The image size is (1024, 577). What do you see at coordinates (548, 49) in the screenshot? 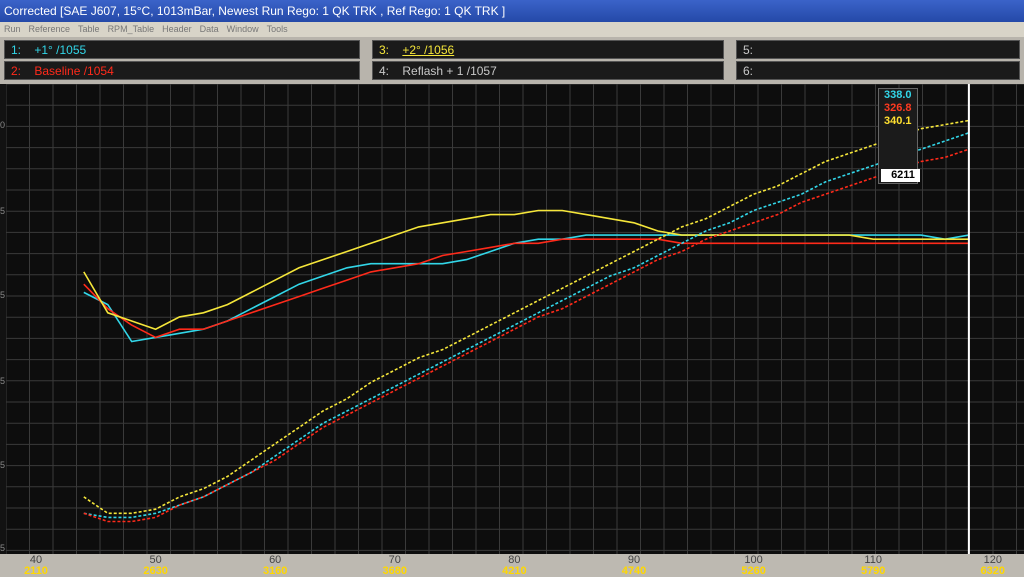
I see `legend-item-3: 3: +2° /1056` at bounding box center [548, 49].